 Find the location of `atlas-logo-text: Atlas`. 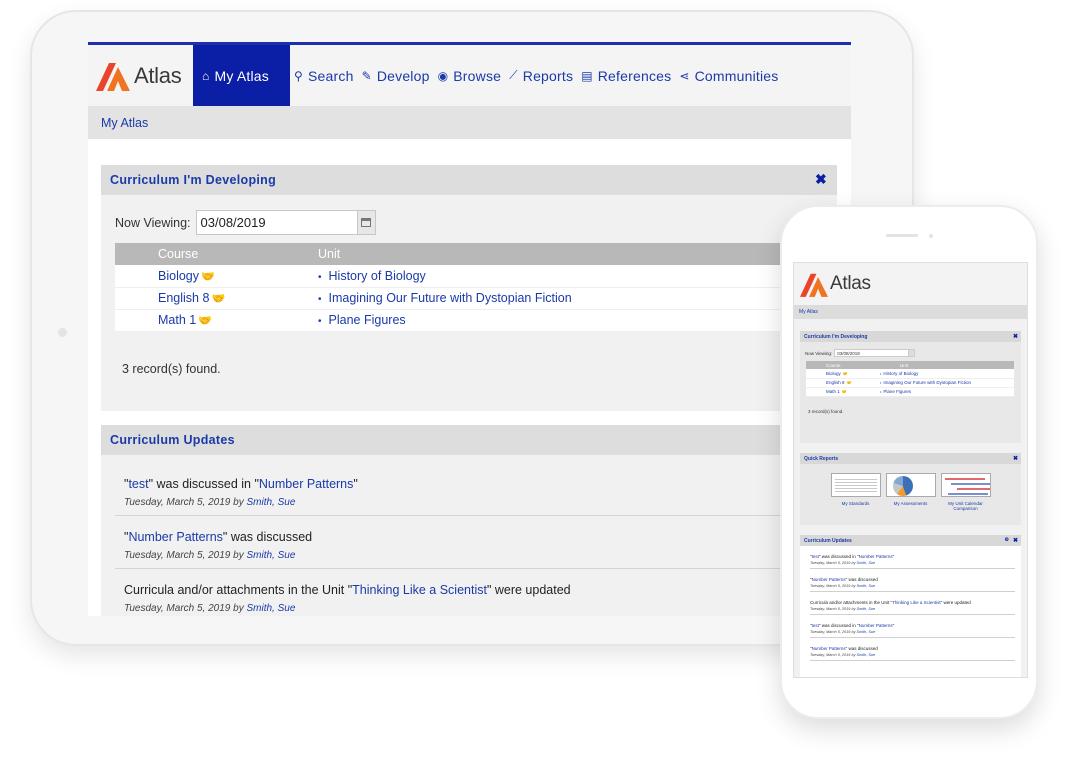

atlas-logo-text: Atlas is located at coordinates (158, 75).